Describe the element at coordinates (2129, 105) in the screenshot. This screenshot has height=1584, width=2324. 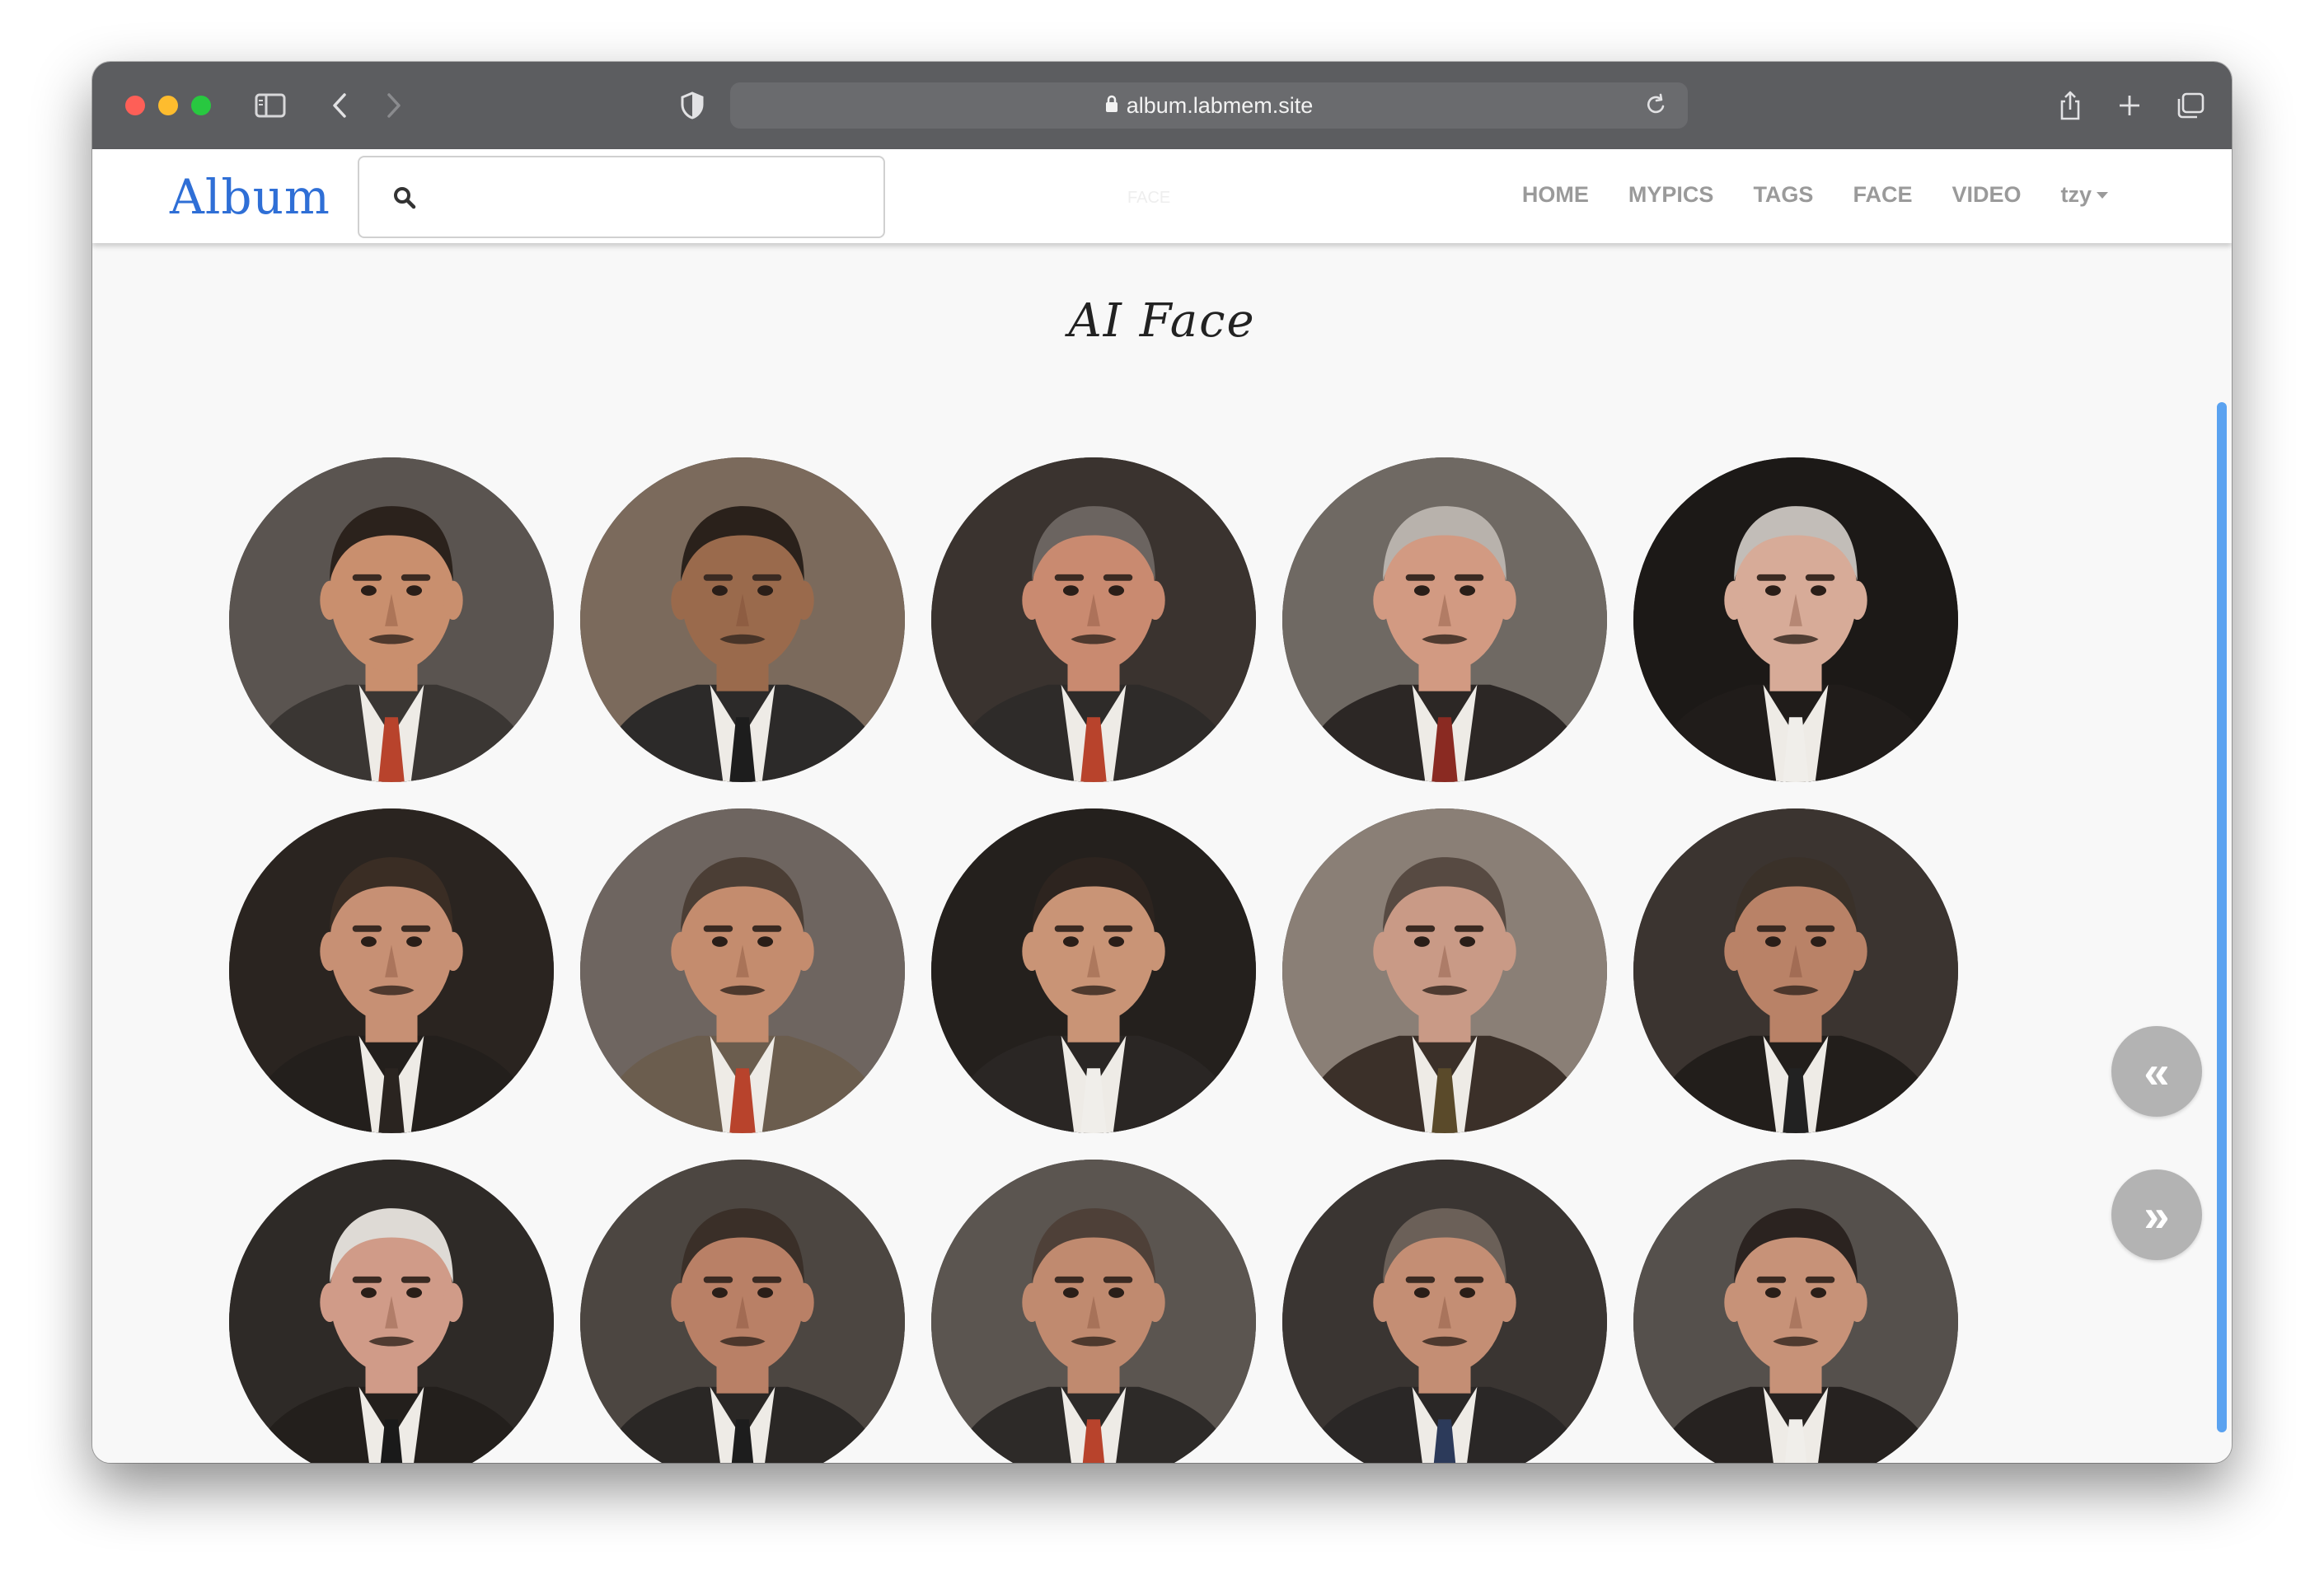
I see `new-tab-icon` at that location.